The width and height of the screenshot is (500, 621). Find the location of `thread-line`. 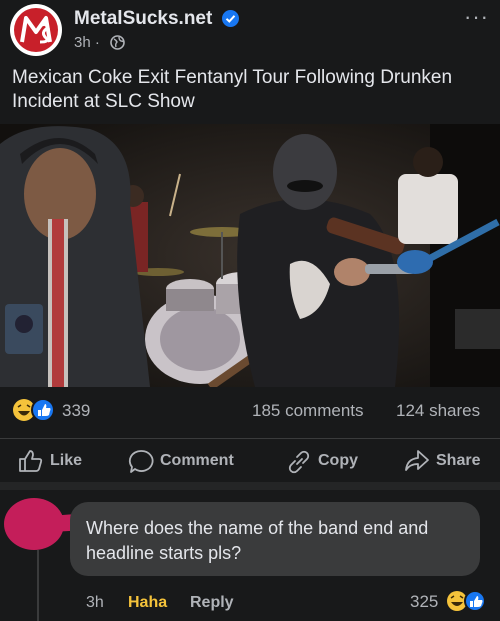

thread-line is located at coordinates (38, 585).